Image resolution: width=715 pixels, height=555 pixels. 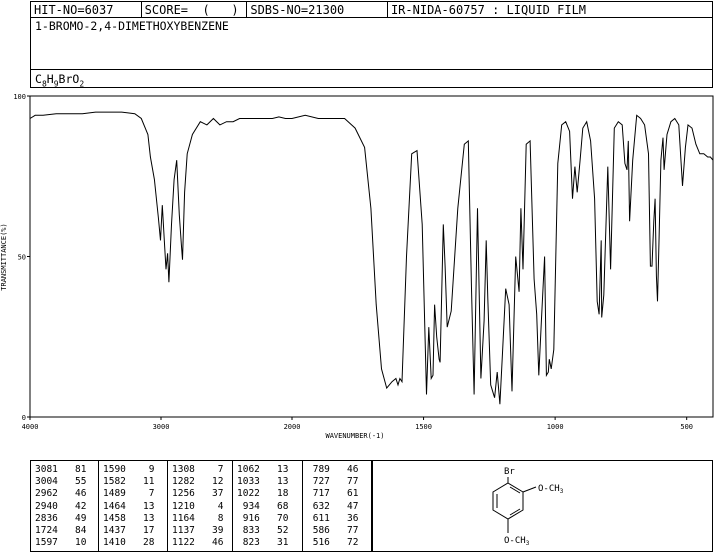 What do you see at coordinates (61, 531) in the screenshot?
I see `peak-row: 1724 84` at bounding box center [61, 531].